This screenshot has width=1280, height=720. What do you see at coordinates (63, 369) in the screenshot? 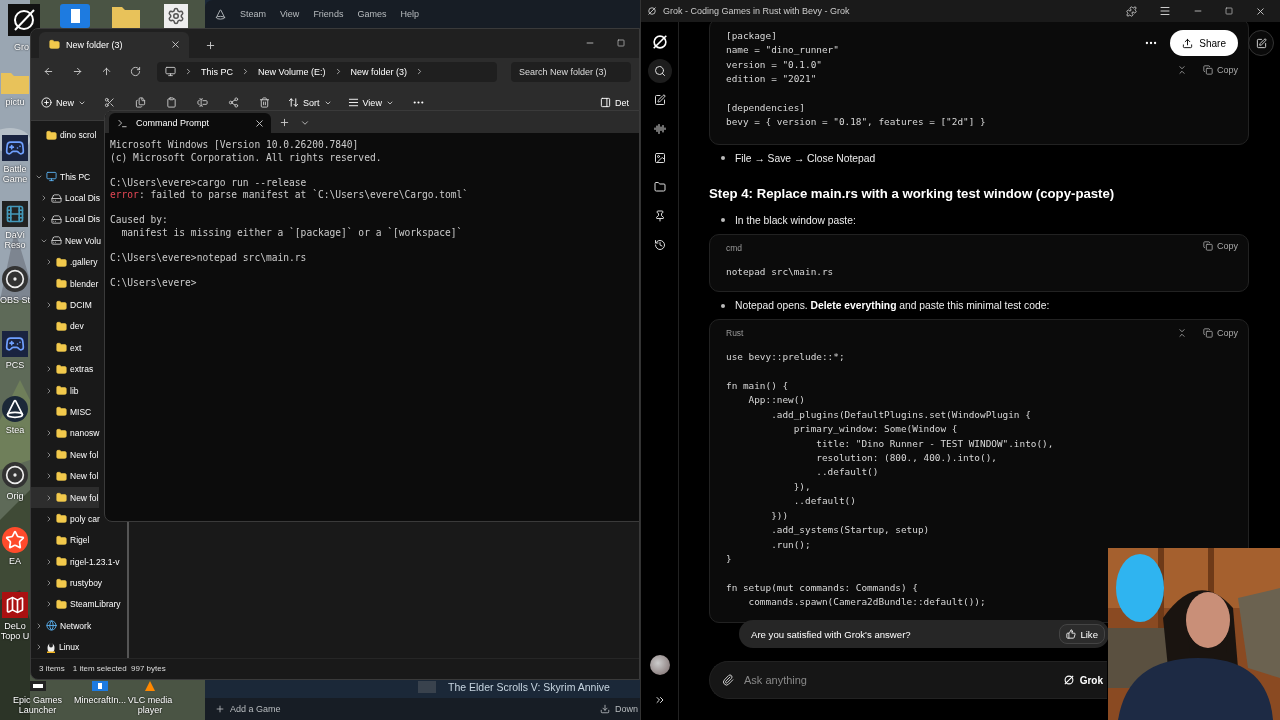
I see `tree-item: extras` at bounding box center [63, 369].